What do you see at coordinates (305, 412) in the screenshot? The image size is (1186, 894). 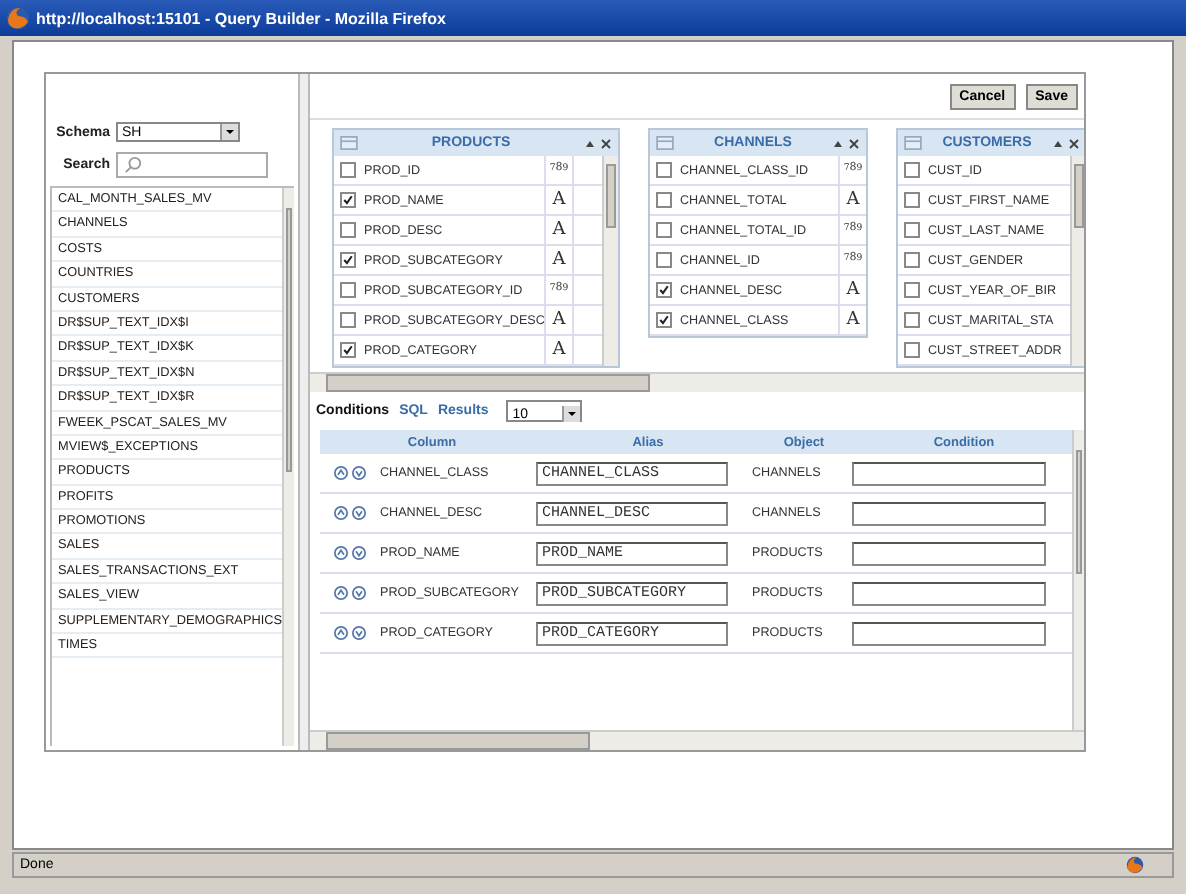 I see `splitter-handle` at bounding box center [305, 412].